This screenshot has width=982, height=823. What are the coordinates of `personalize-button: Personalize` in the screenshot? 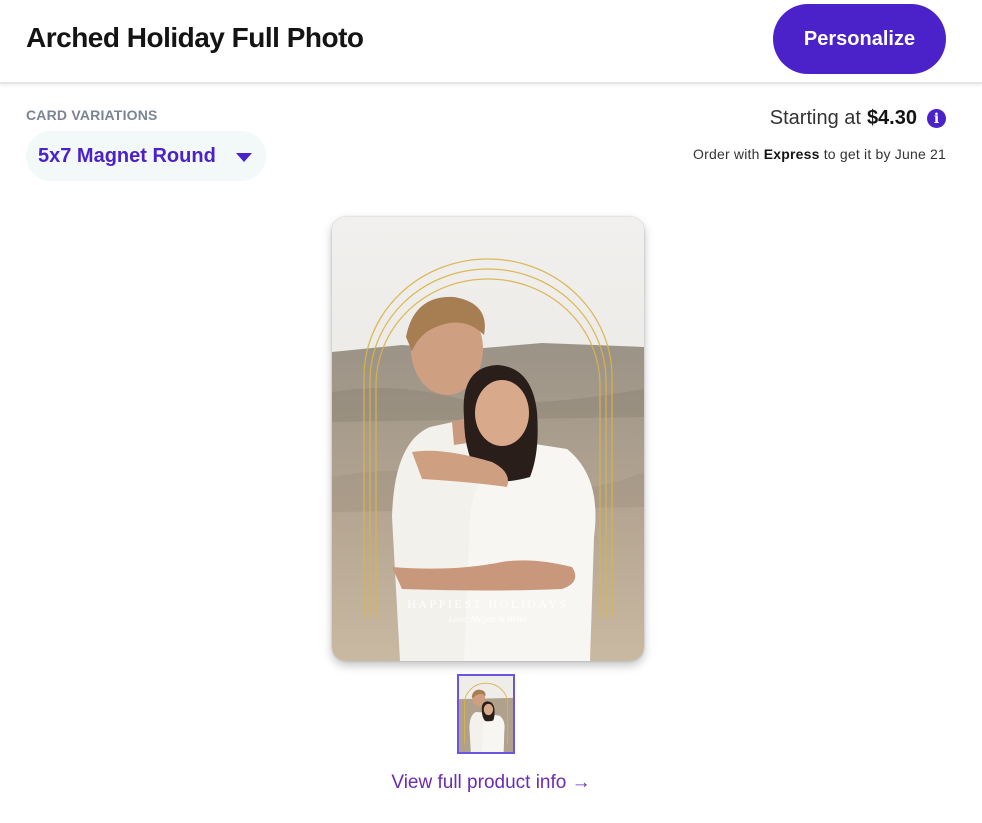 It's located at (859, 39).